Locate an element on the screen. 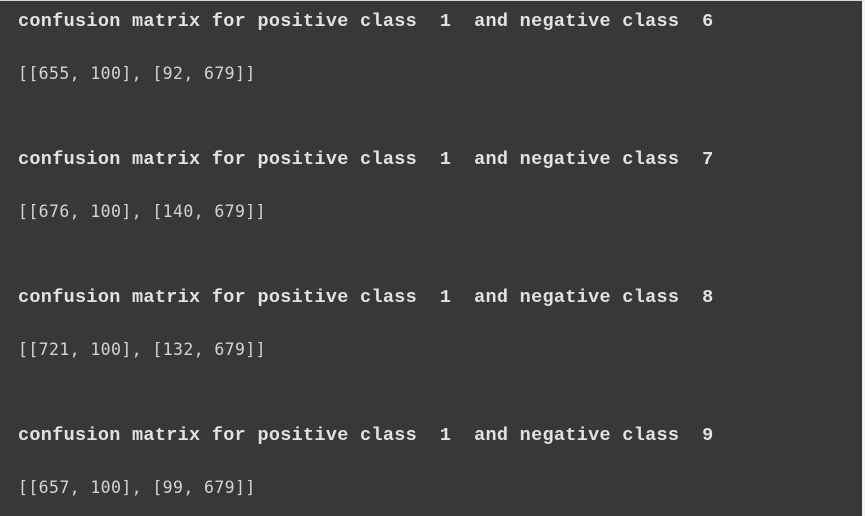  confusion-matrix-values: [[676, 100], [140, 679]] is located at coordinates (142, 211).